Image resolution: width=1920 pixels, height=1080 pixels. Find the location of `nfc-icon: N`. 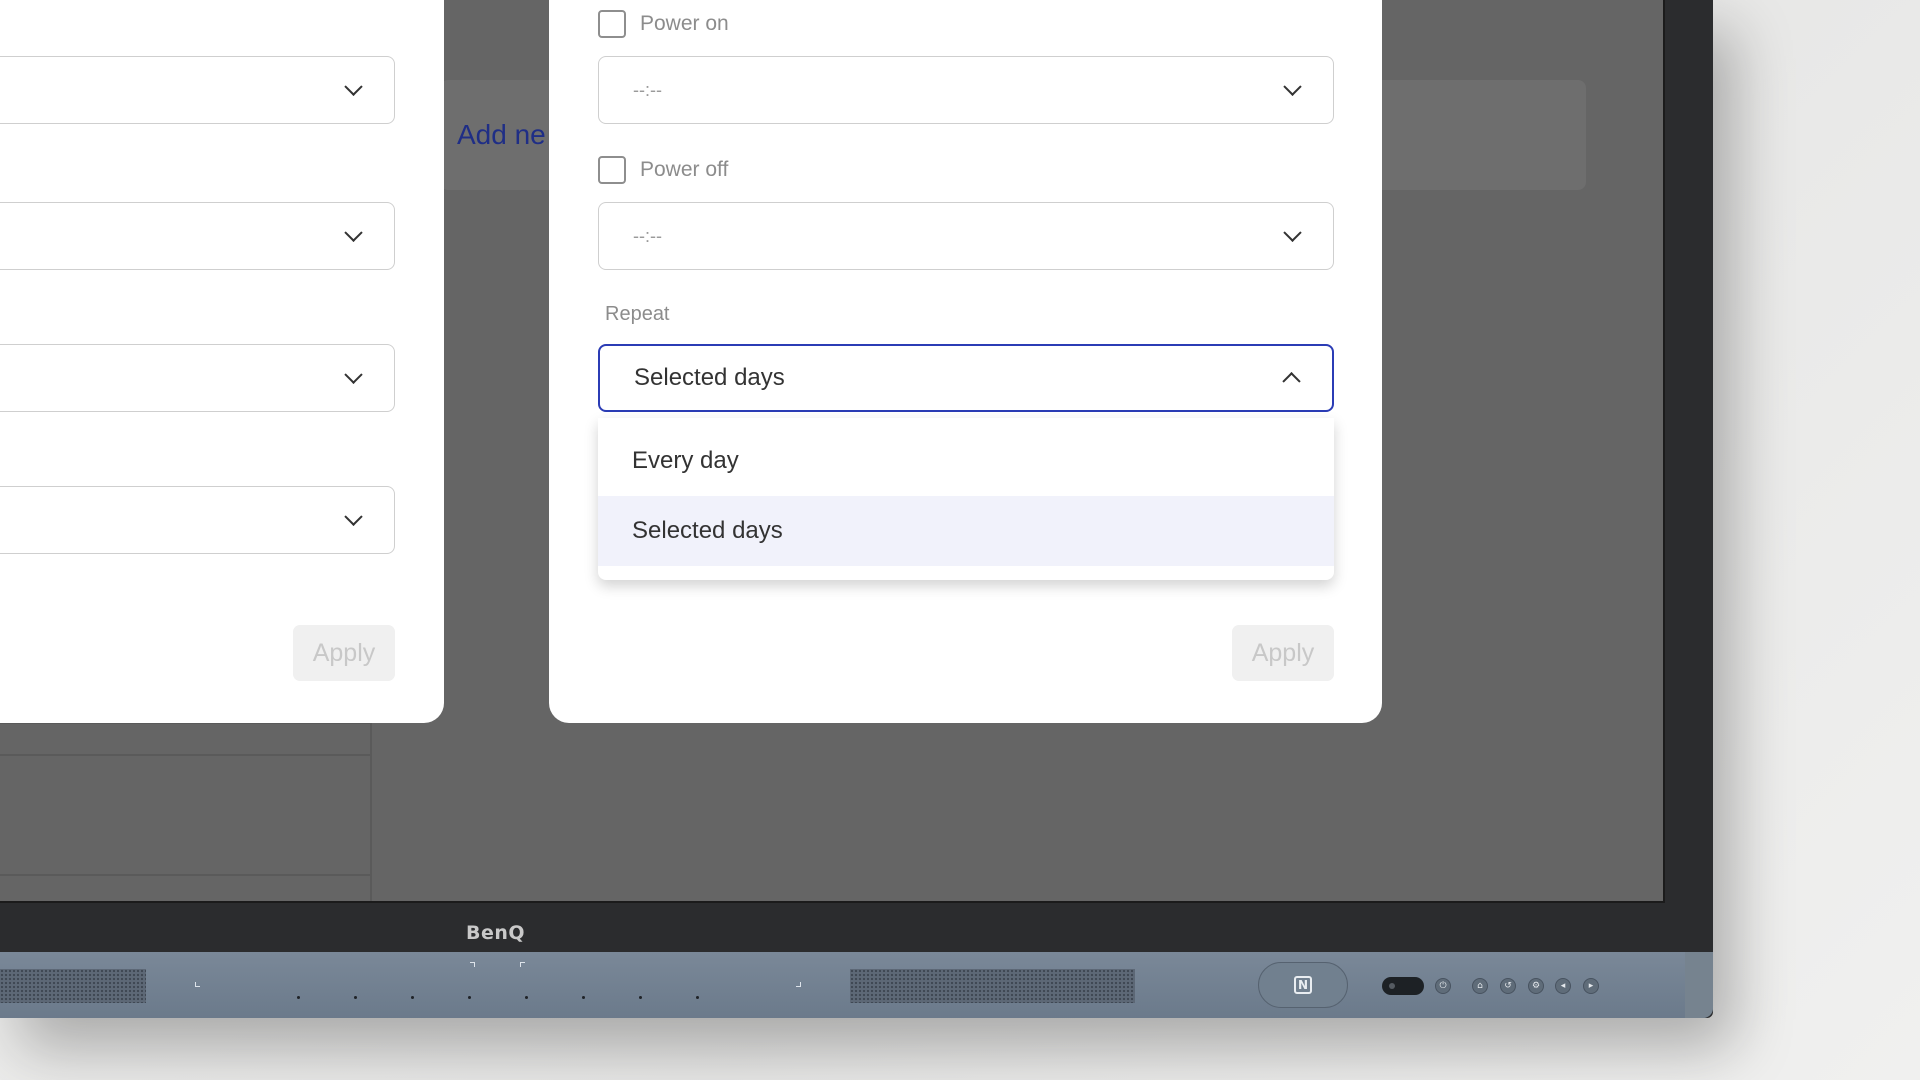

nfc-icon: N is located at coordinates (1303, 985).